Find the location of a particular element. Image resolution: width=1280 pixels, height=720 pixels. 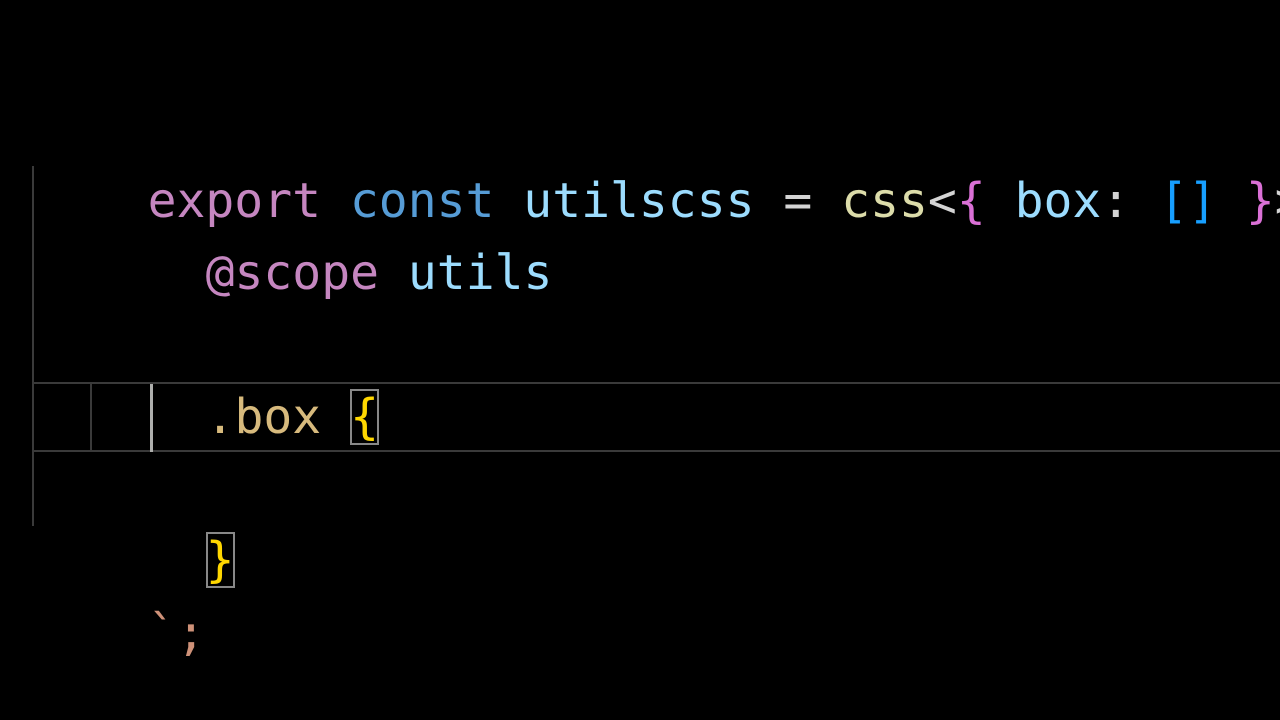

colon: : is located at coordinates (1116, 201).